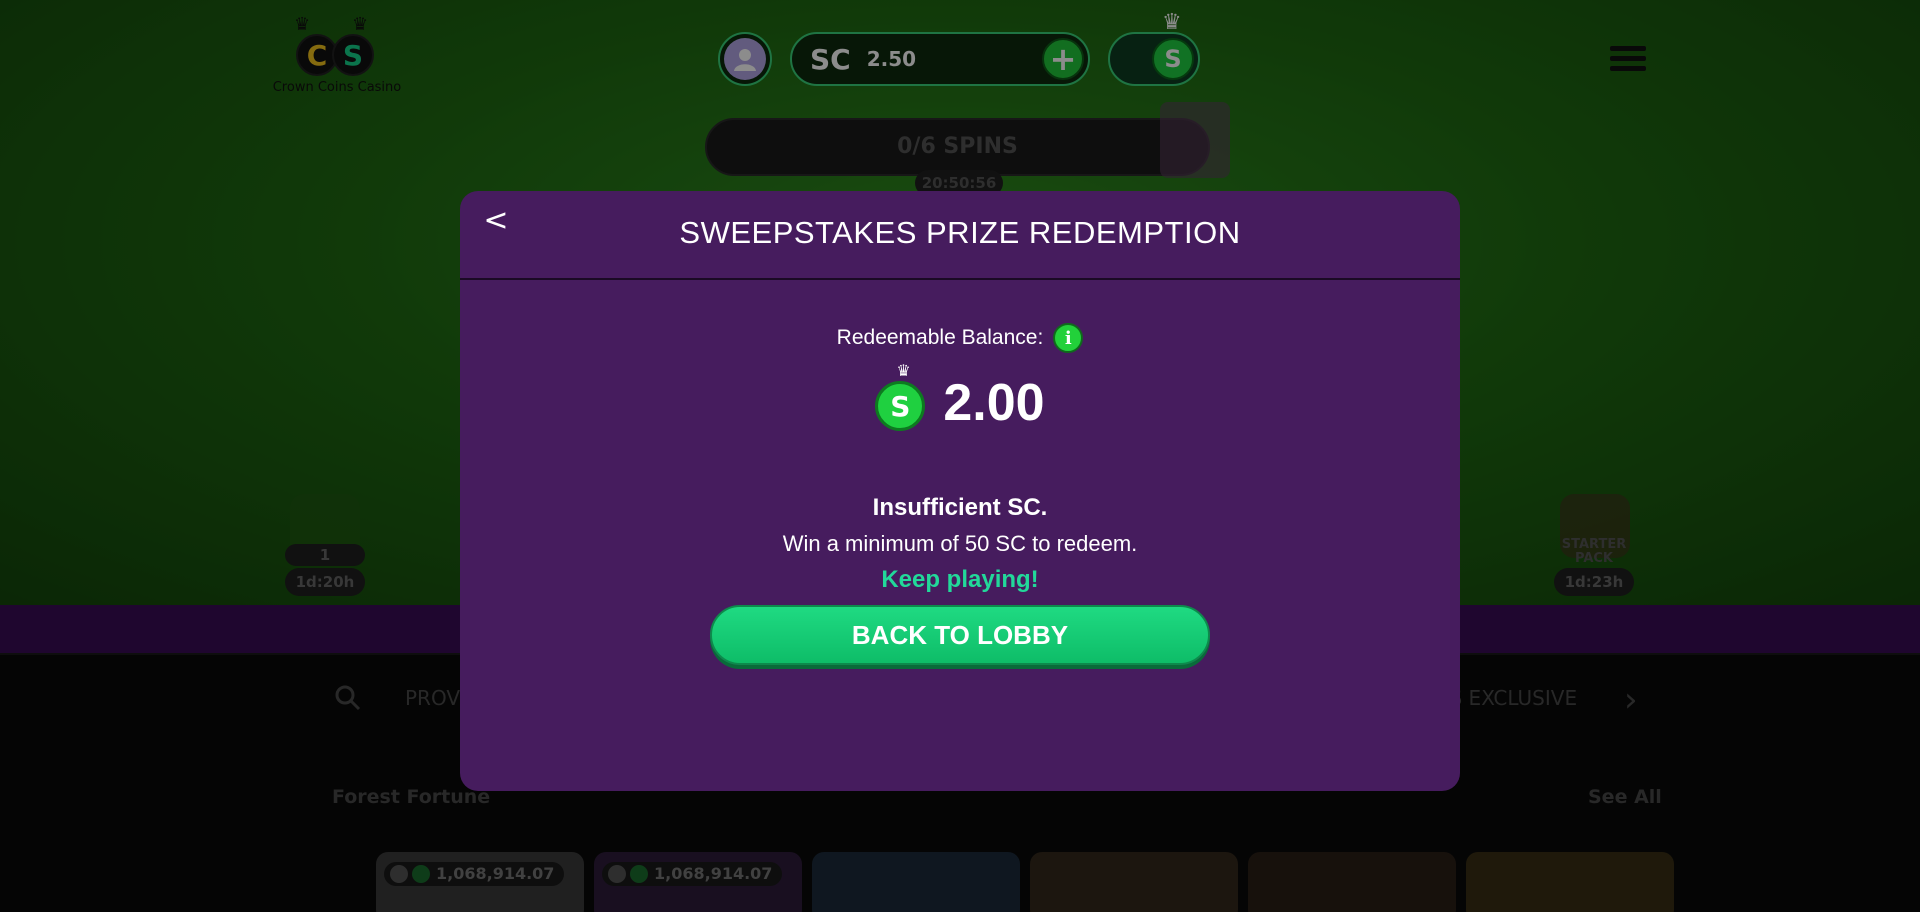  I want to click on info-icon: i, so click(1068, 338).